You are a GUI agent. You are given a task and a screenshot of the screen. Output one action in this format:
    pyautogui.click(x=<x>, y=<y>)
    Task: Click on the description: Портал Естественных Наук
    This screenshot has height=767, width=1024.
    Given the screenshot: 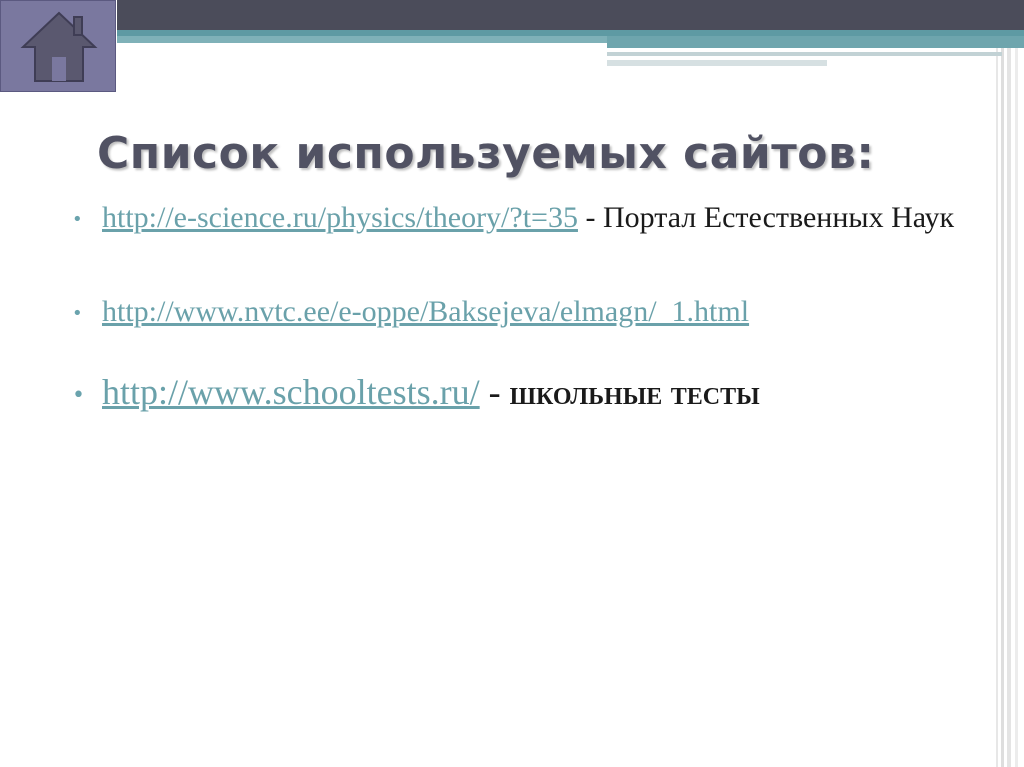 What is the action you would take?
    pyautogui.click(x=778, y=217)
    